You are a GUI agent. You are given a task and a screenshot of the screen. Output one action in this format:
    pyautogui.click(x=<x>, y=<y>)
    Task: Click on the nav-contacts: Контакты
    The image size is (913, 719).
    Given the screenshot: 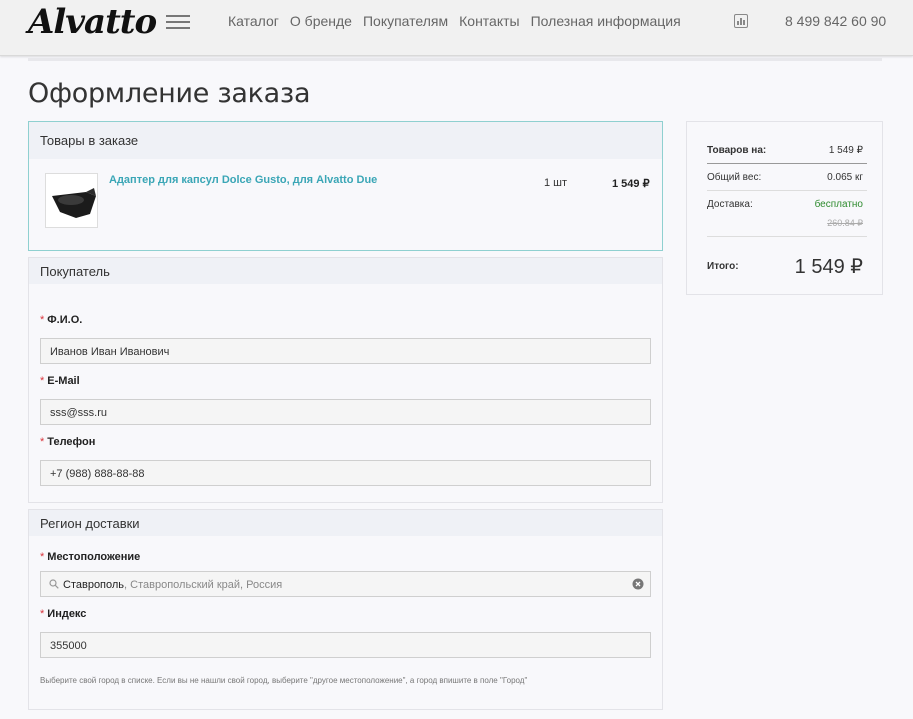 What is the action you would take?
    pyautogui.click(x=489, y=21)
    